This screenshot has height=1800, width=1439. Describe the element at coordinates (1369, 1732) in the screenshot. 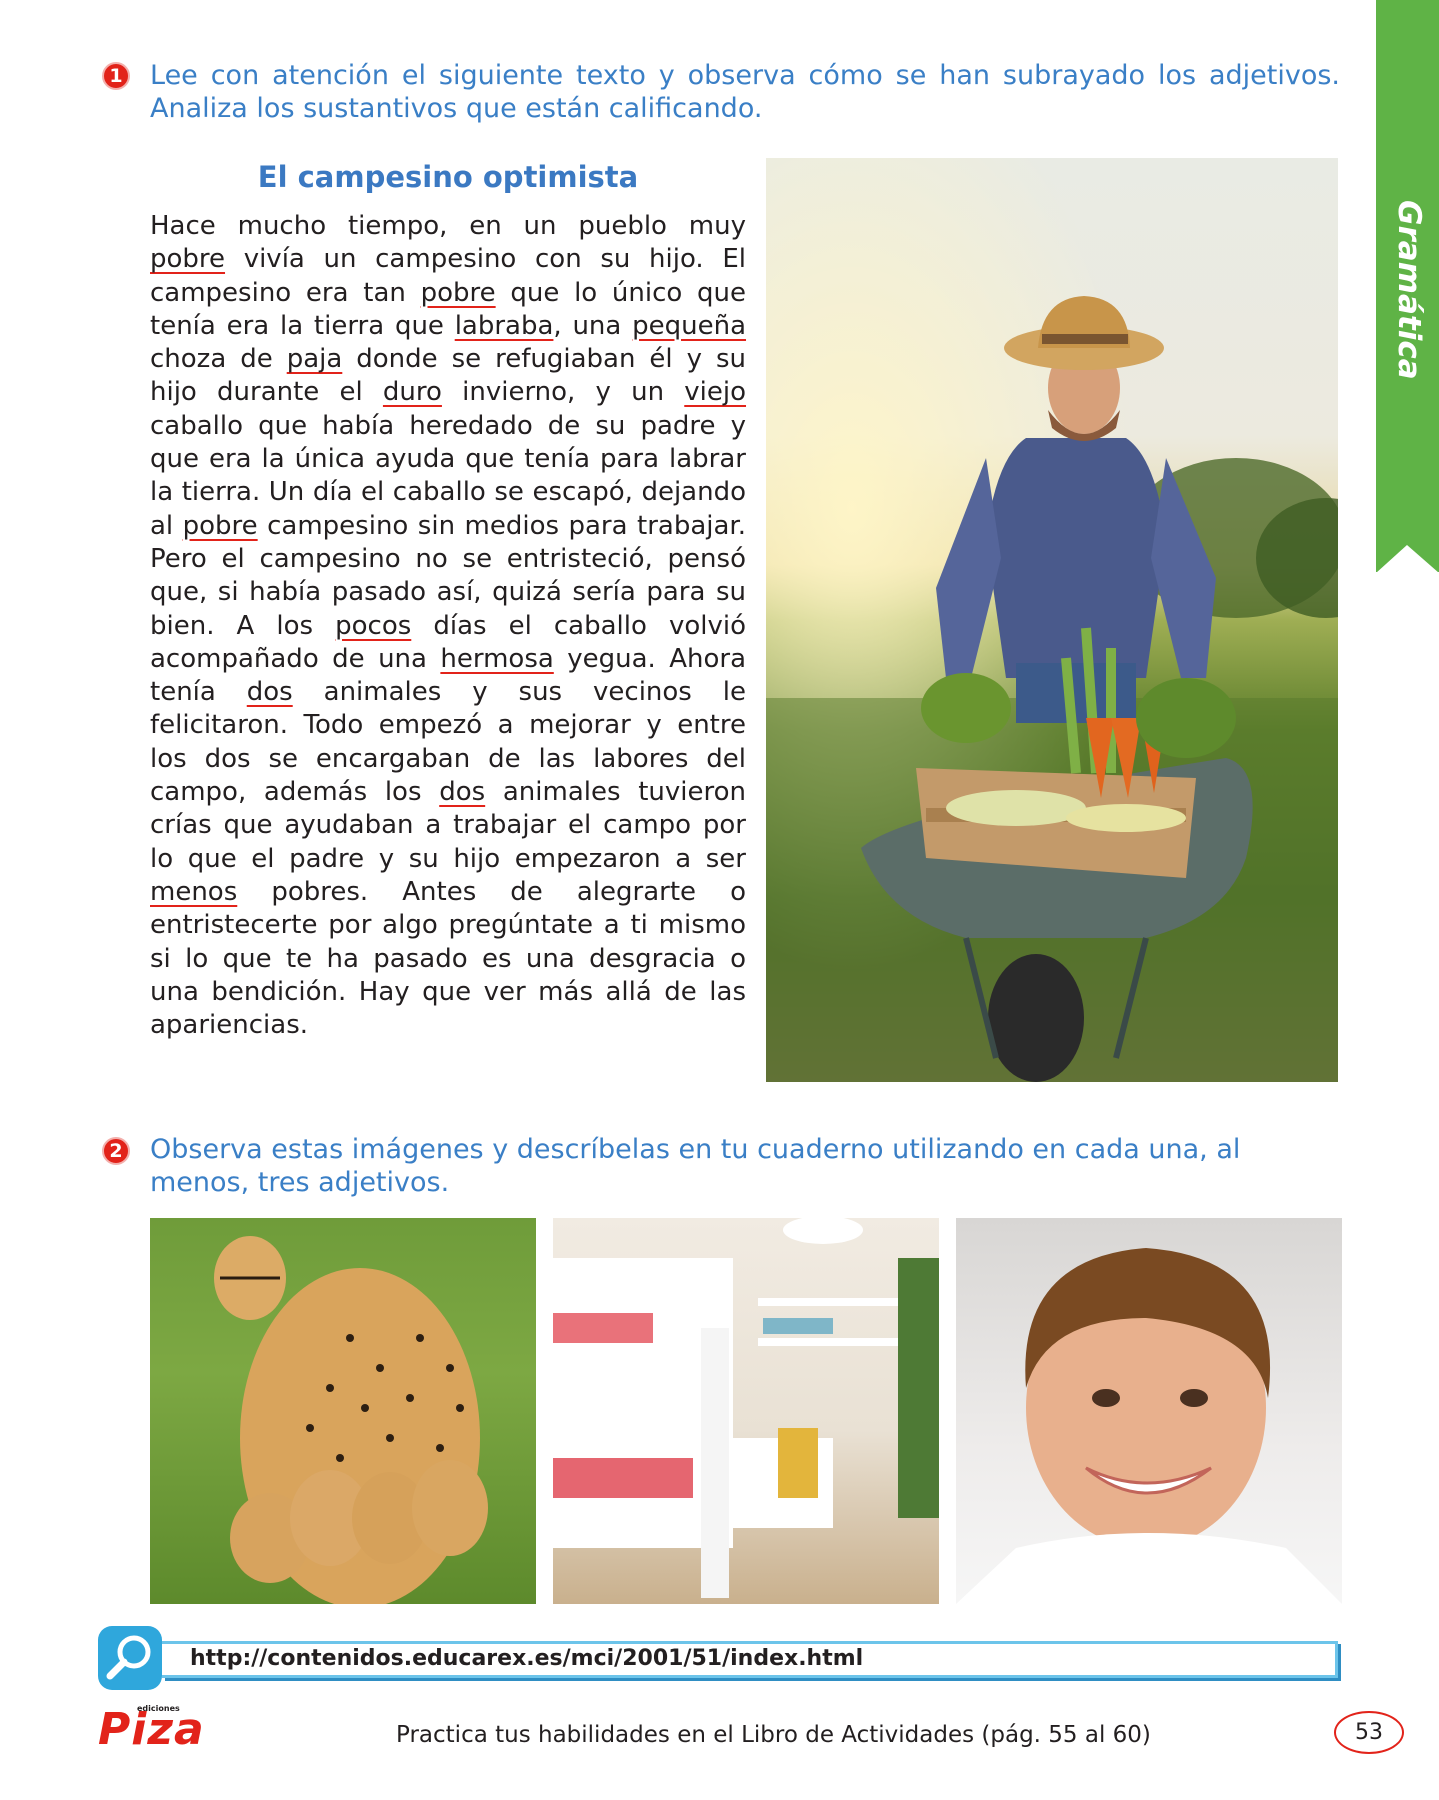

I see `page-number: 53` at that location.